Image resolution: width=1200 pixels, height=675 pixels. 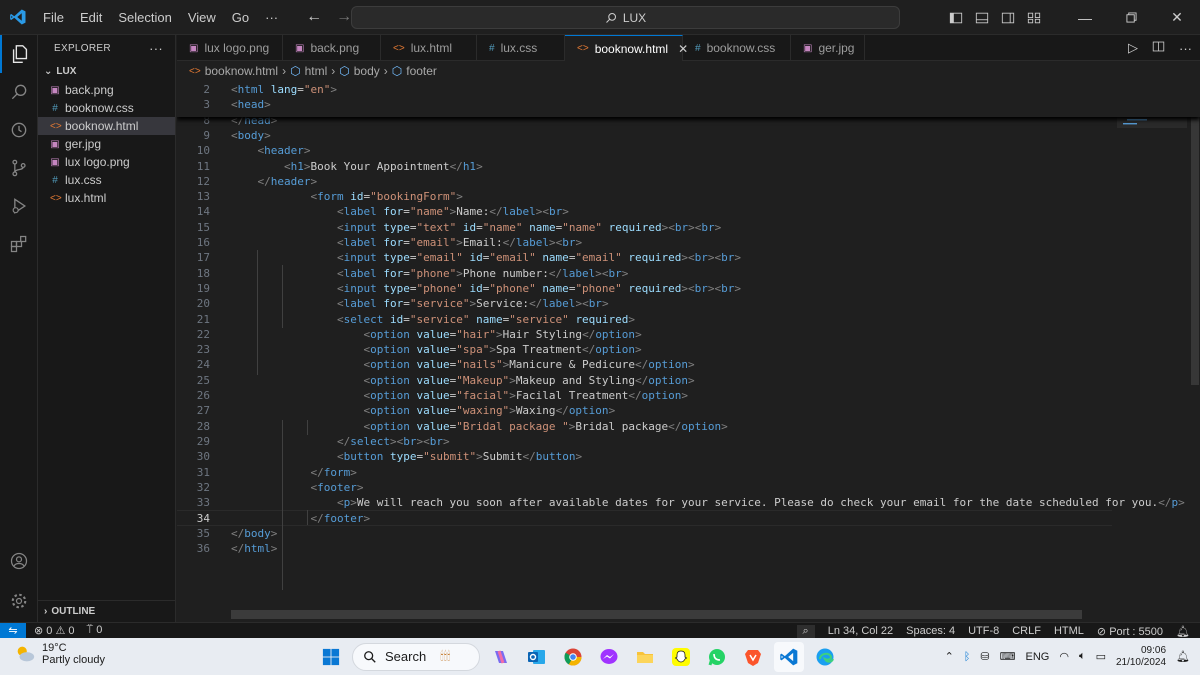 I want to click on code-line: 29 </select><br><br>, so click(x=644, y=441).